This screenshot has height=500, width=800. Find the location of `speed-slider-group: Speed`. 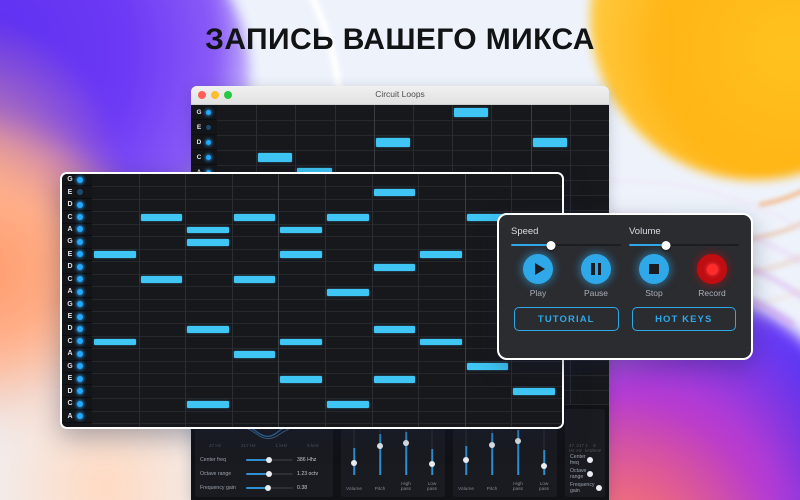

speed-slider-group: Speed is located at coordinates (566, 238).